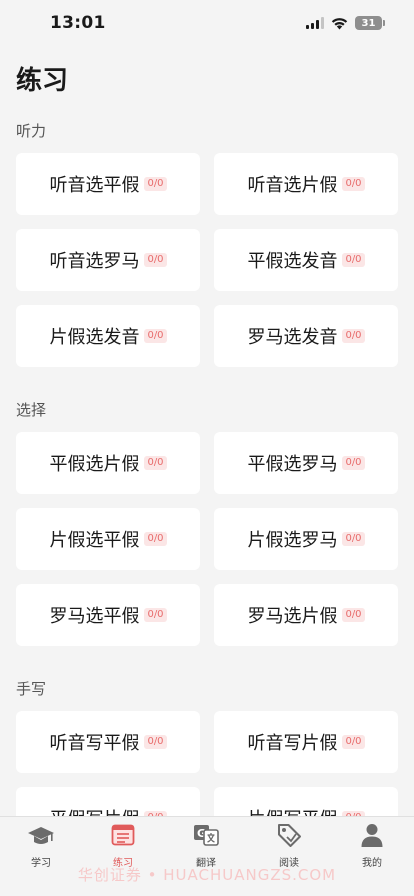 The width and height of the screenshot is (414, 896). What do you see at coordinates (207, 25) in the screenshot?
I see `status-bar: 13:01 31` at bounding box center [207, 25].